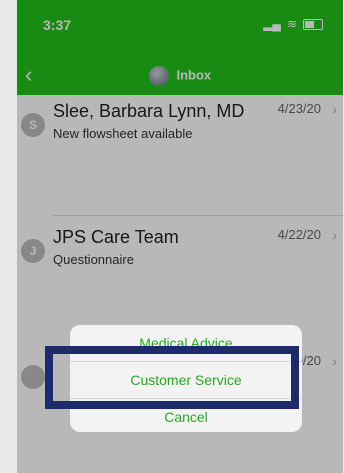  I want to click on highlight-box, so click(172, 377).